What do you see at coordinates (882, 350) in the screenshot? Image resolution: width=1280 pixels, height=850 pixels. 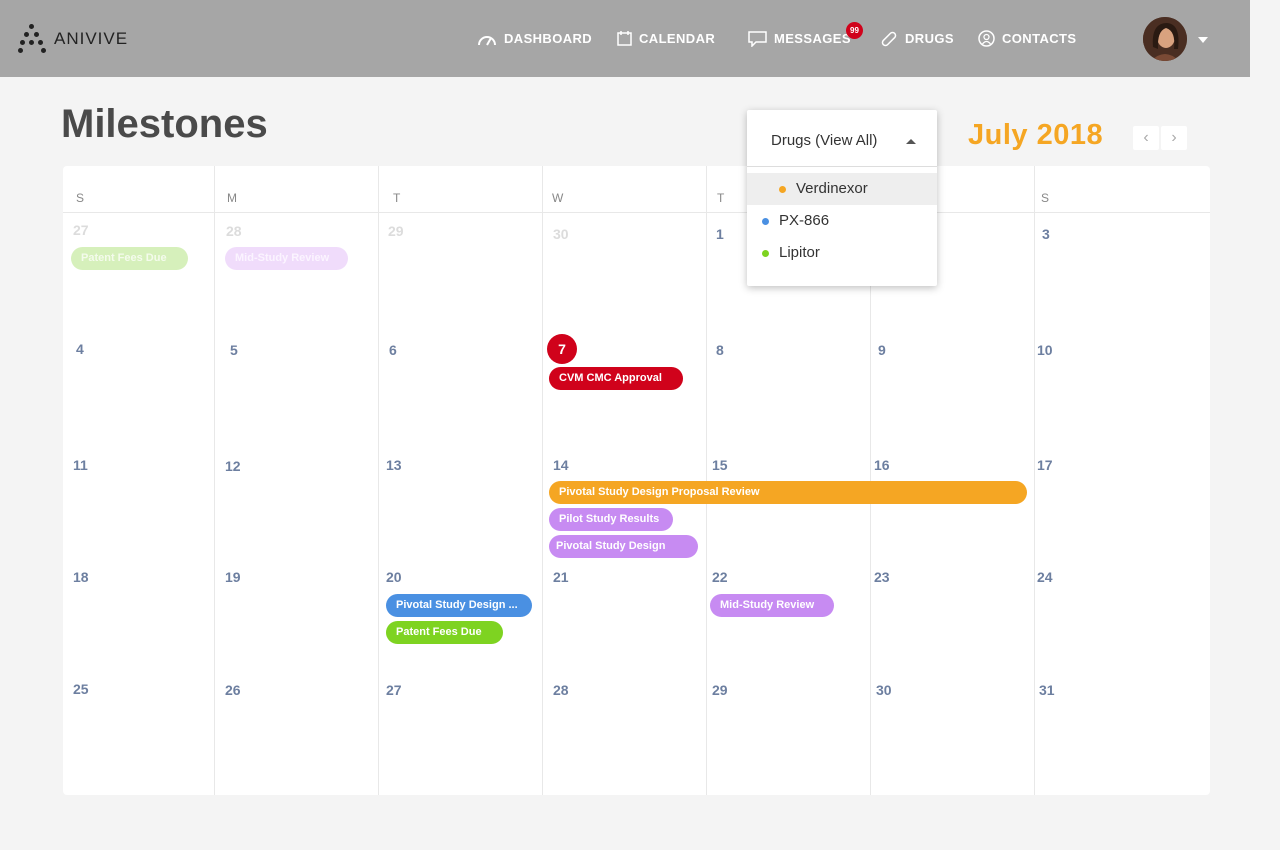 I see `day-cell-number: 9` at bounding box center [882, 350].